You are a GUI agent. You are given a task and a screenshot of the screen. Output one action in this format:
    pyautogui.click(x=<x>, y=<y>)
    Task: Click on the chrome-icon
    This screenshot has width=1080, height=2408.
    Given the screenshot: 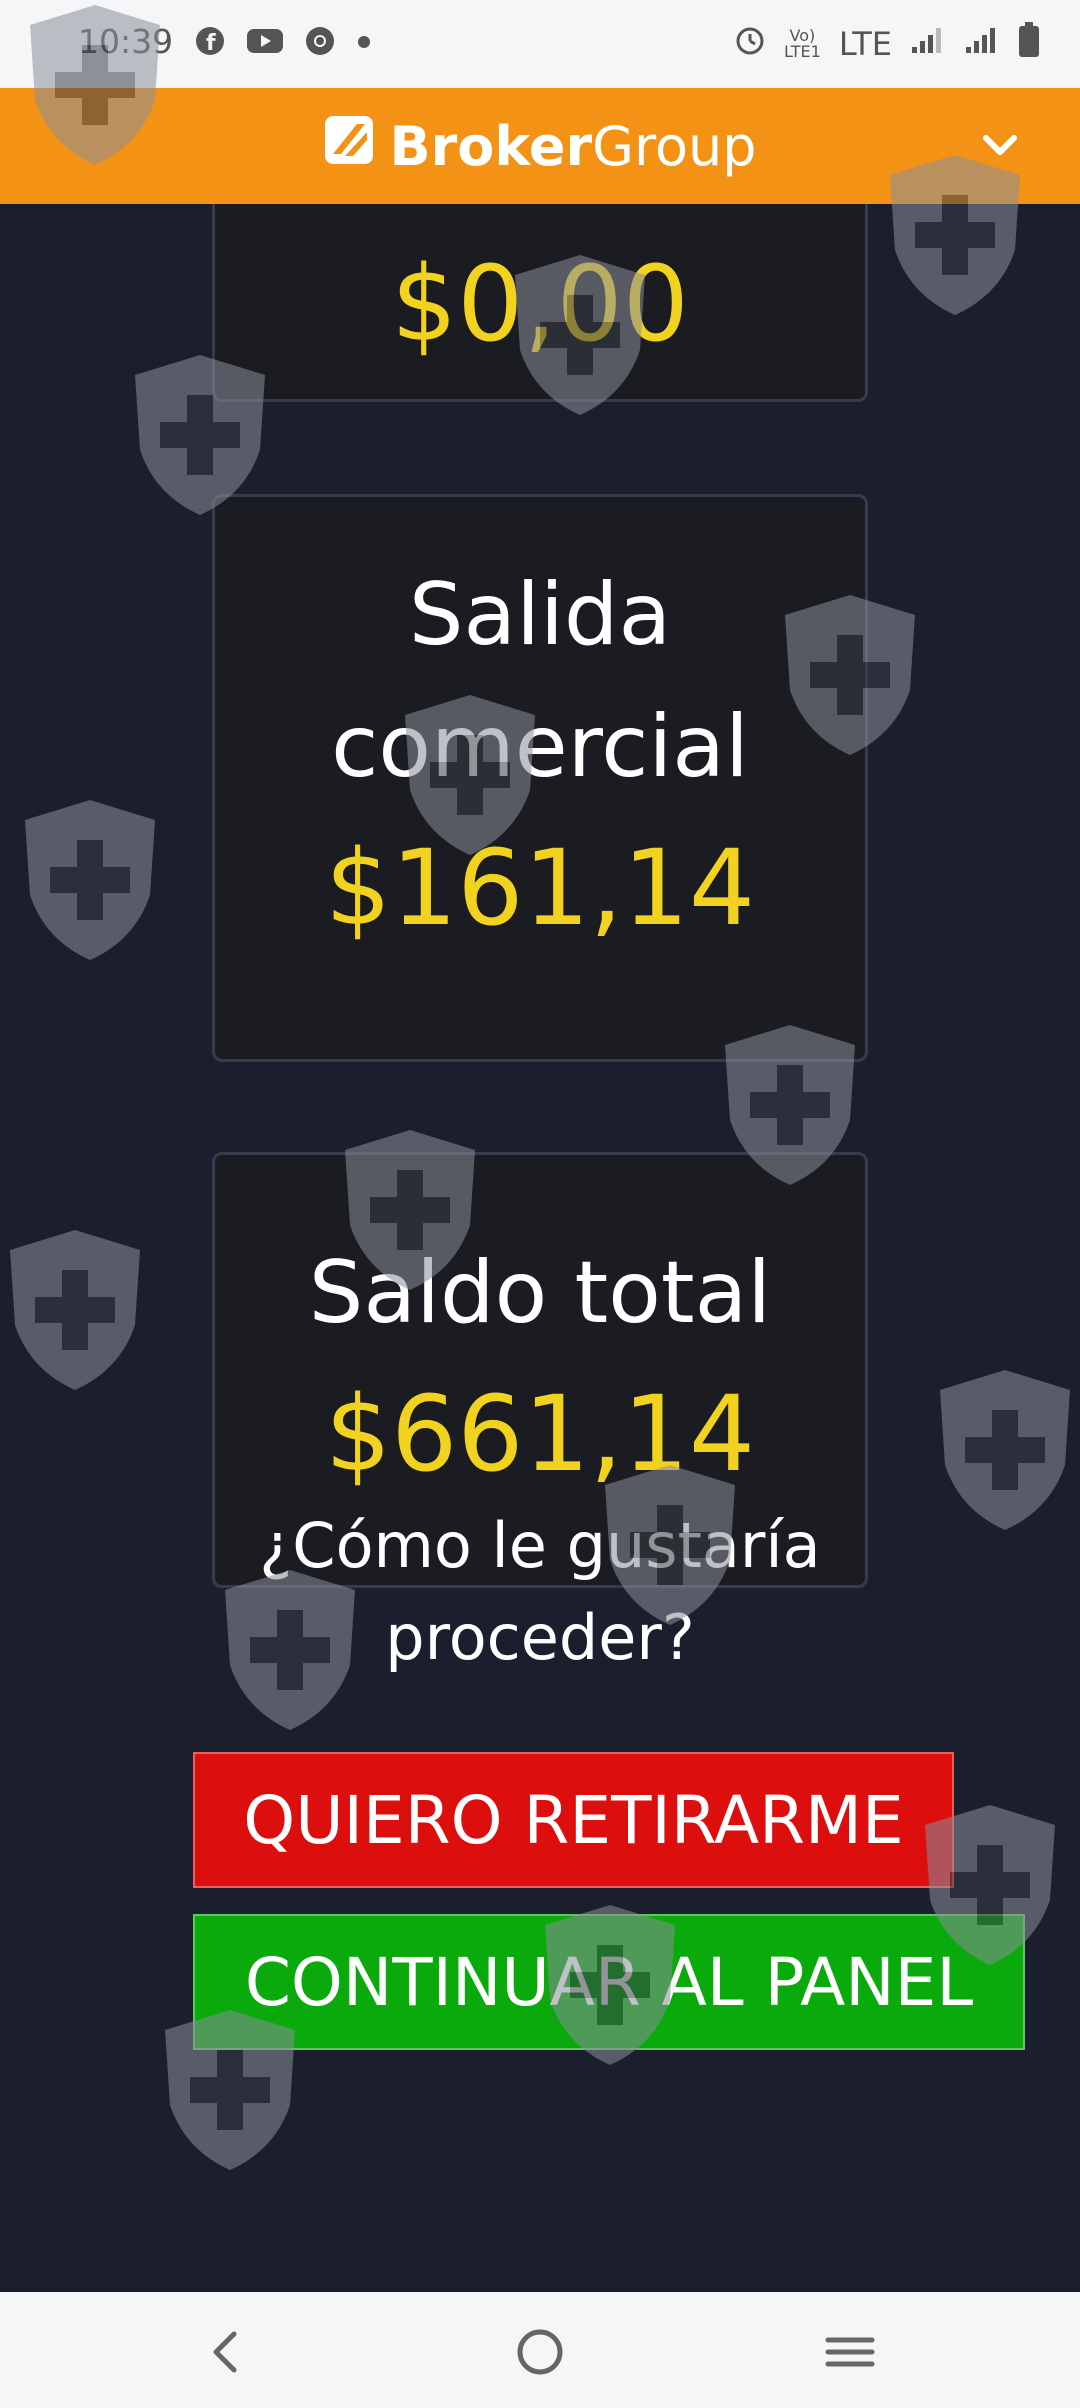 What is the action you would take?
    pyautogui.click(x=320, y=43)
    